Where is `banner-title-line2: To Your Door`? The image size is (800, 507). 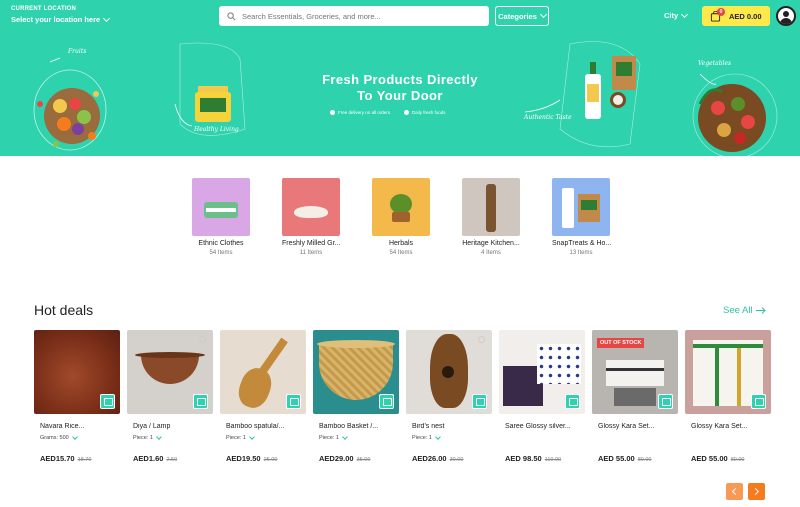
banner-title-line2: To Your Door is located at coordinates (400, 95).